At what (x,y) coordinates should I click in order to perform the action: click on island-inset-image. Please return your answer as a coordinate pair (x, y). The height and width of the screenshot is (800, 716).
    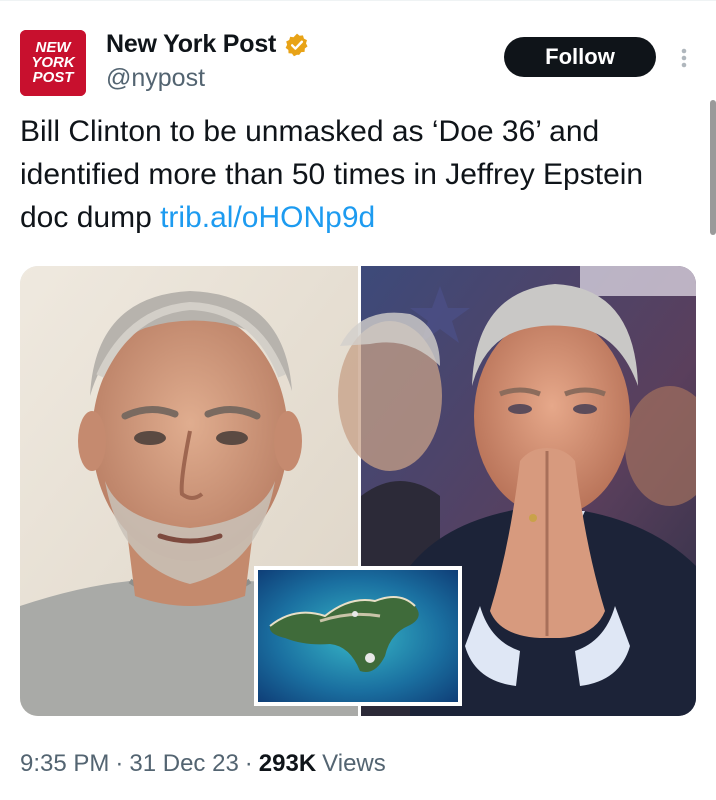
    Looking at the image, I should click on (358, 636).